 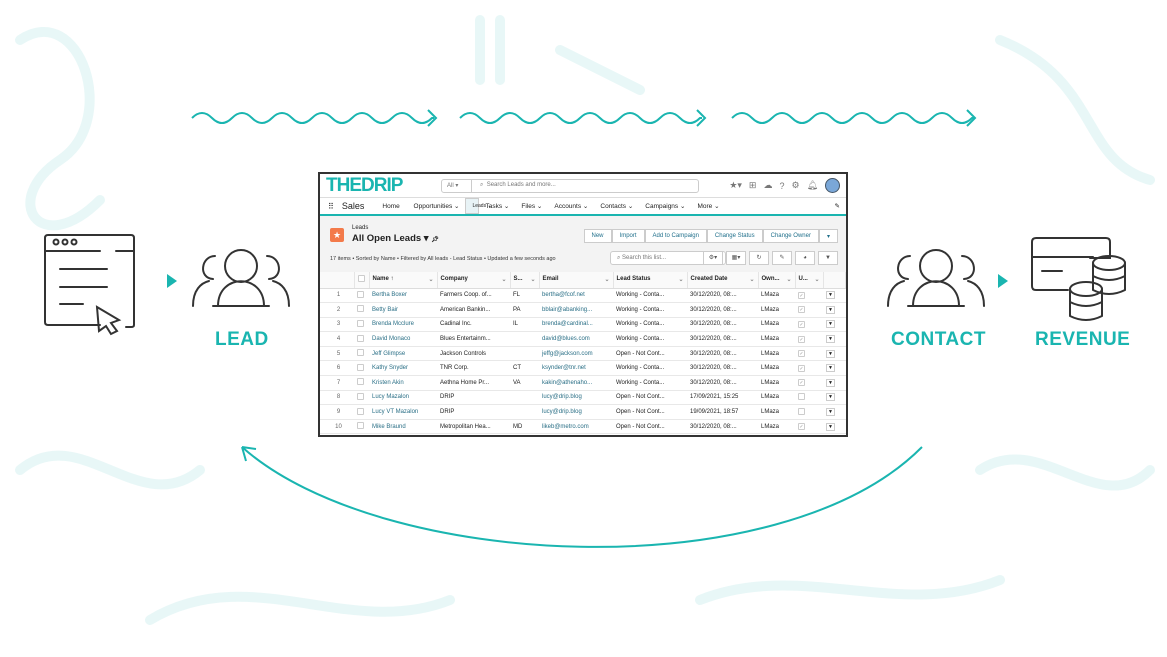 I want to click on new-button: New, so click(x=597, y=236).